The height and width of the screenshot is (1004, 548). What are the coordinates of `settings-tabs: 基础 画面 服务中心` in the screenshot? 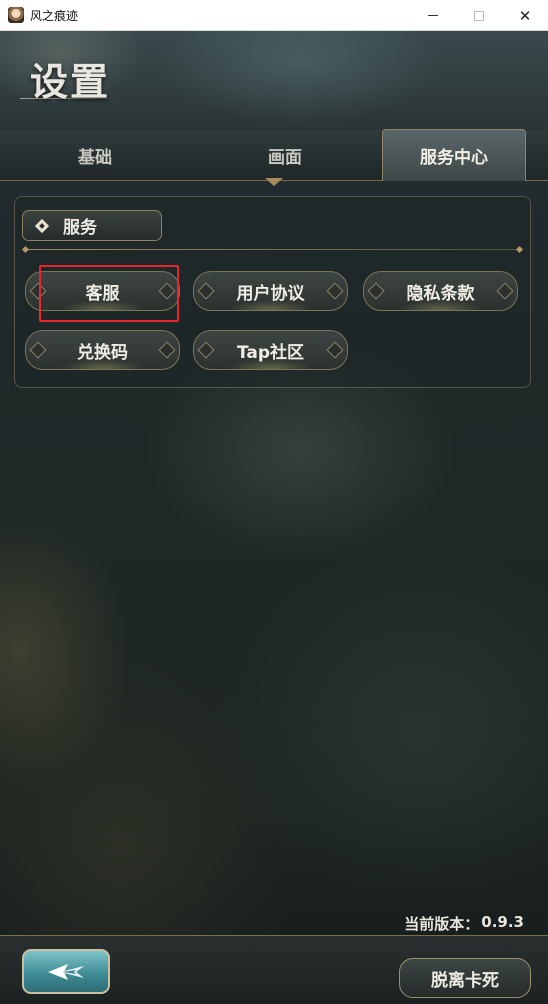 It's located at (274, 155).